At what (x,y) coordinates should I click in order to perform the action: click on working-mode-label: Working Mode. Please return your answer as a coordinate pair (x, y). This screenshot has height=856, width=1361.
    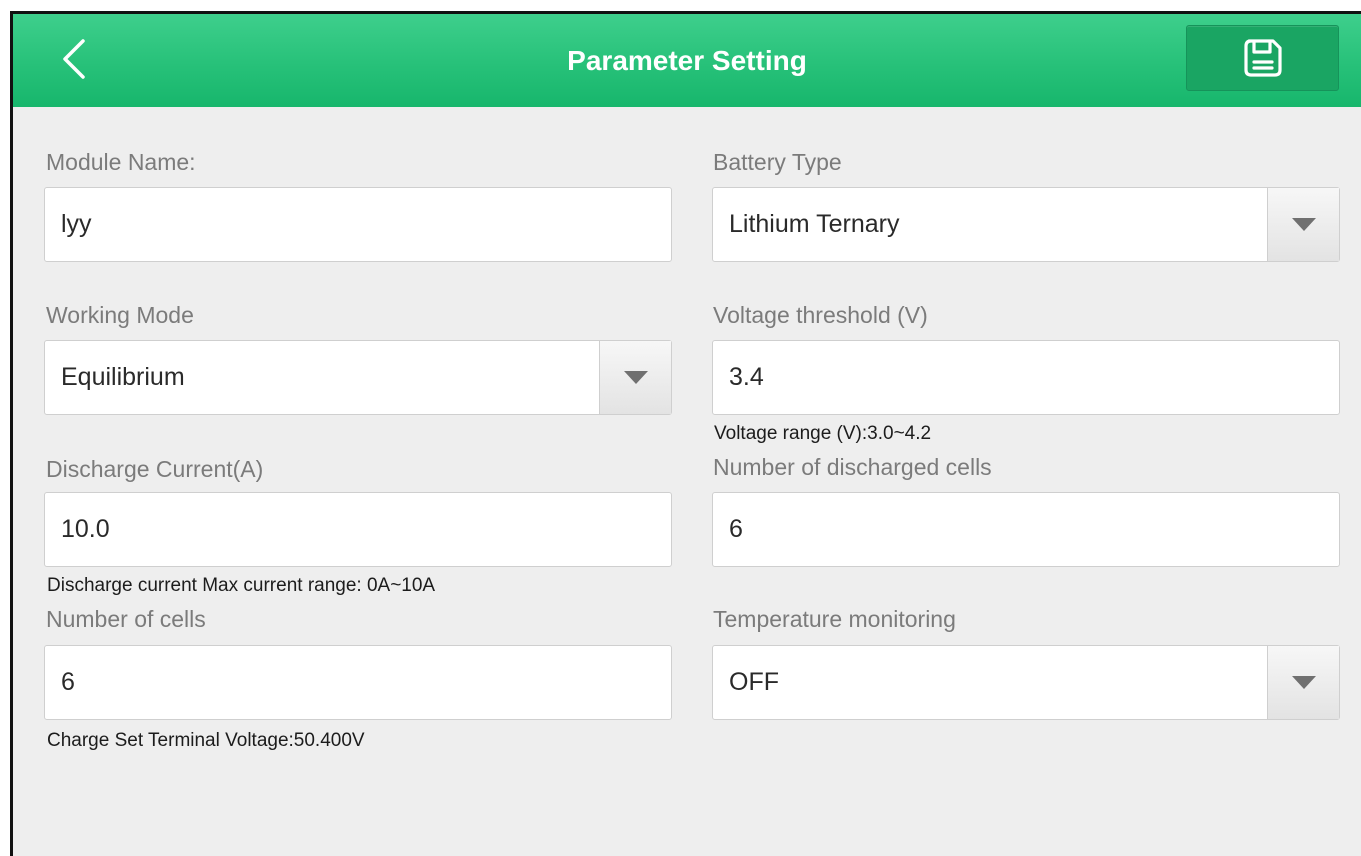
    Looking at the image, I should click on (120, 315).